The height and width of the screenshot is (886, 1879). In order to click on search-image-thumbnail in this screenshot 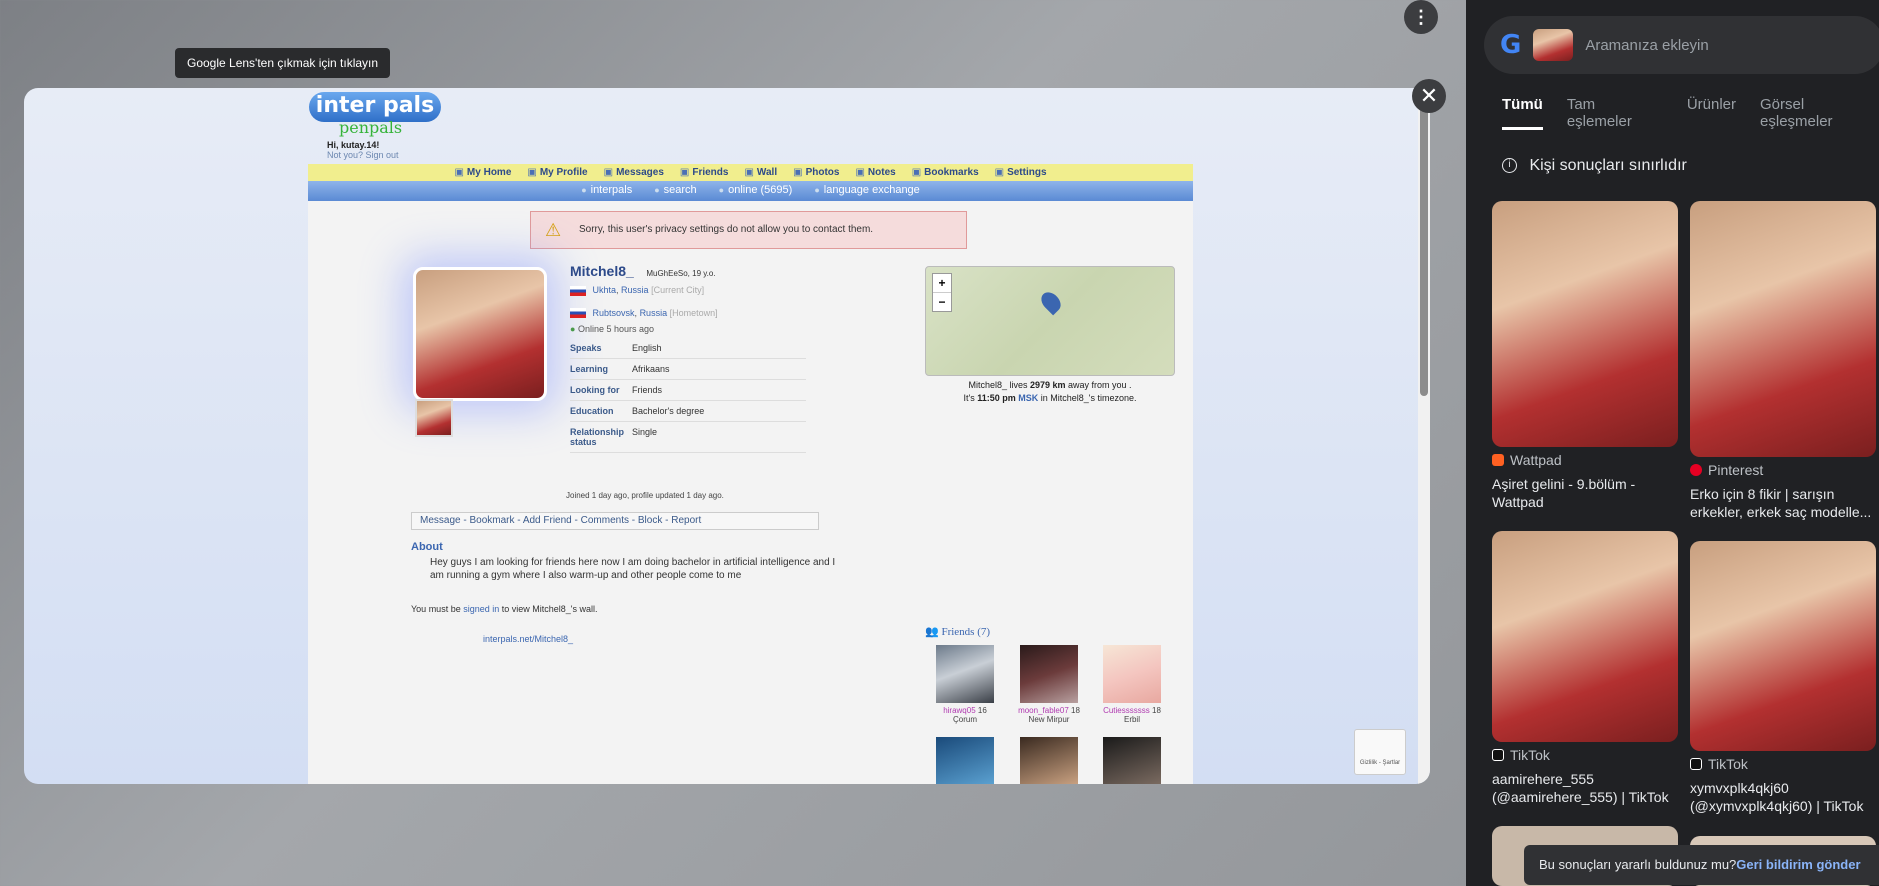, I will do `click(1553, 45)`.